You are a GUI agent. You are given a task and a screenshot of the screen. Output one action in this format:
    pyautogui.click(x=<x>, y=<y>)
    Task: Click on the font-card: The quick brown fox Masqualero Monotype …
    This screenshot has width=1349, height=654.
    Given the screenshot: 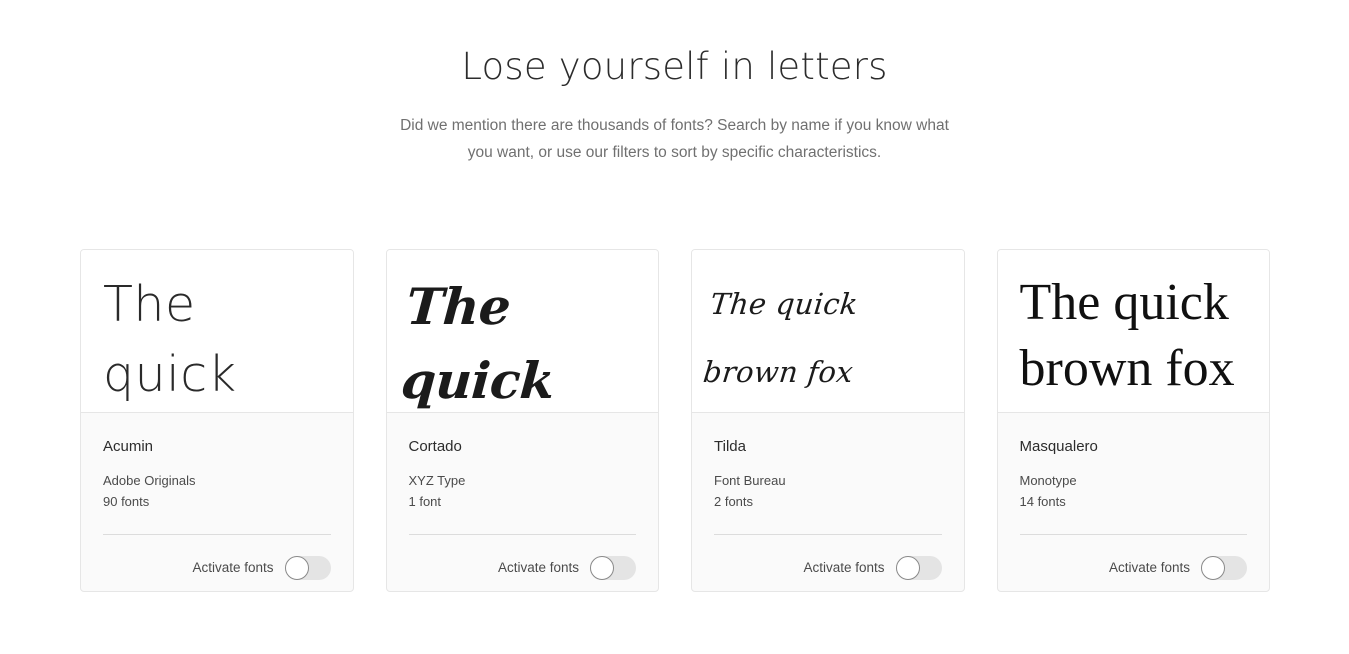 What is the action you would take?
    pyautogui.click(x=1133, y=420)
    